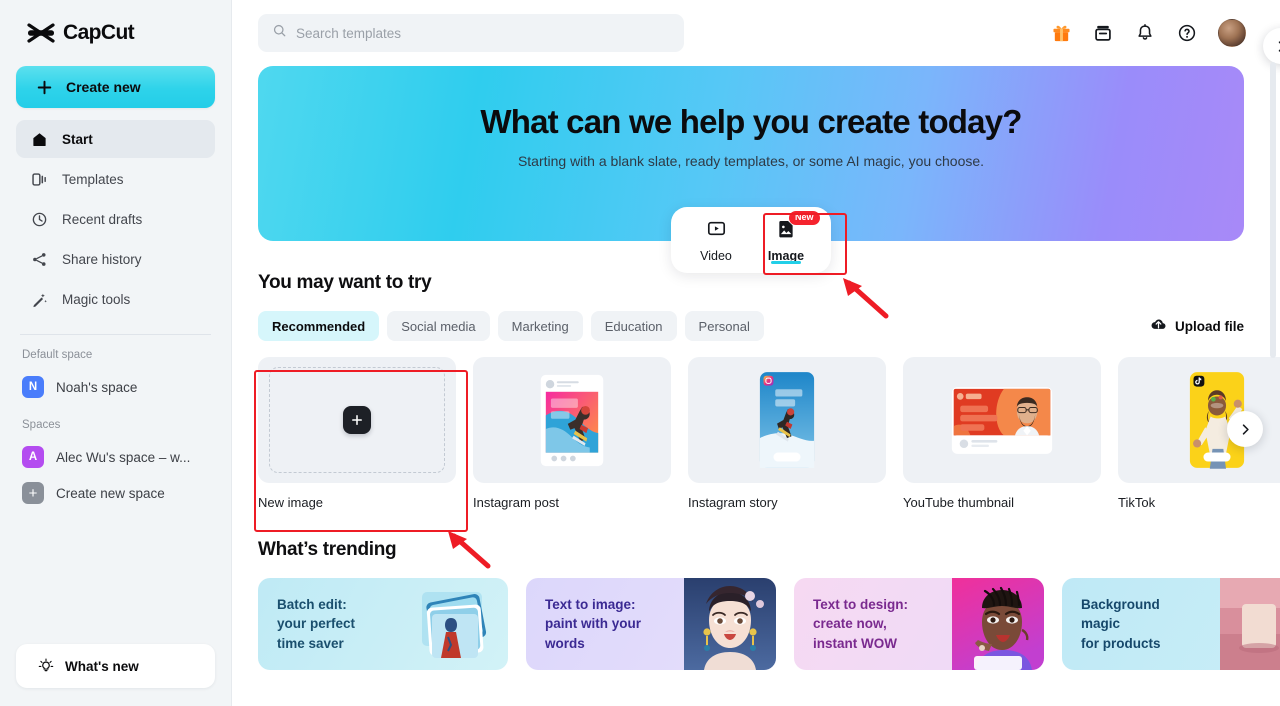 Image resolution: width=1280 pixels, height=706 pixels. I want to click on whats-new-button: What's new, so click(115, 666).